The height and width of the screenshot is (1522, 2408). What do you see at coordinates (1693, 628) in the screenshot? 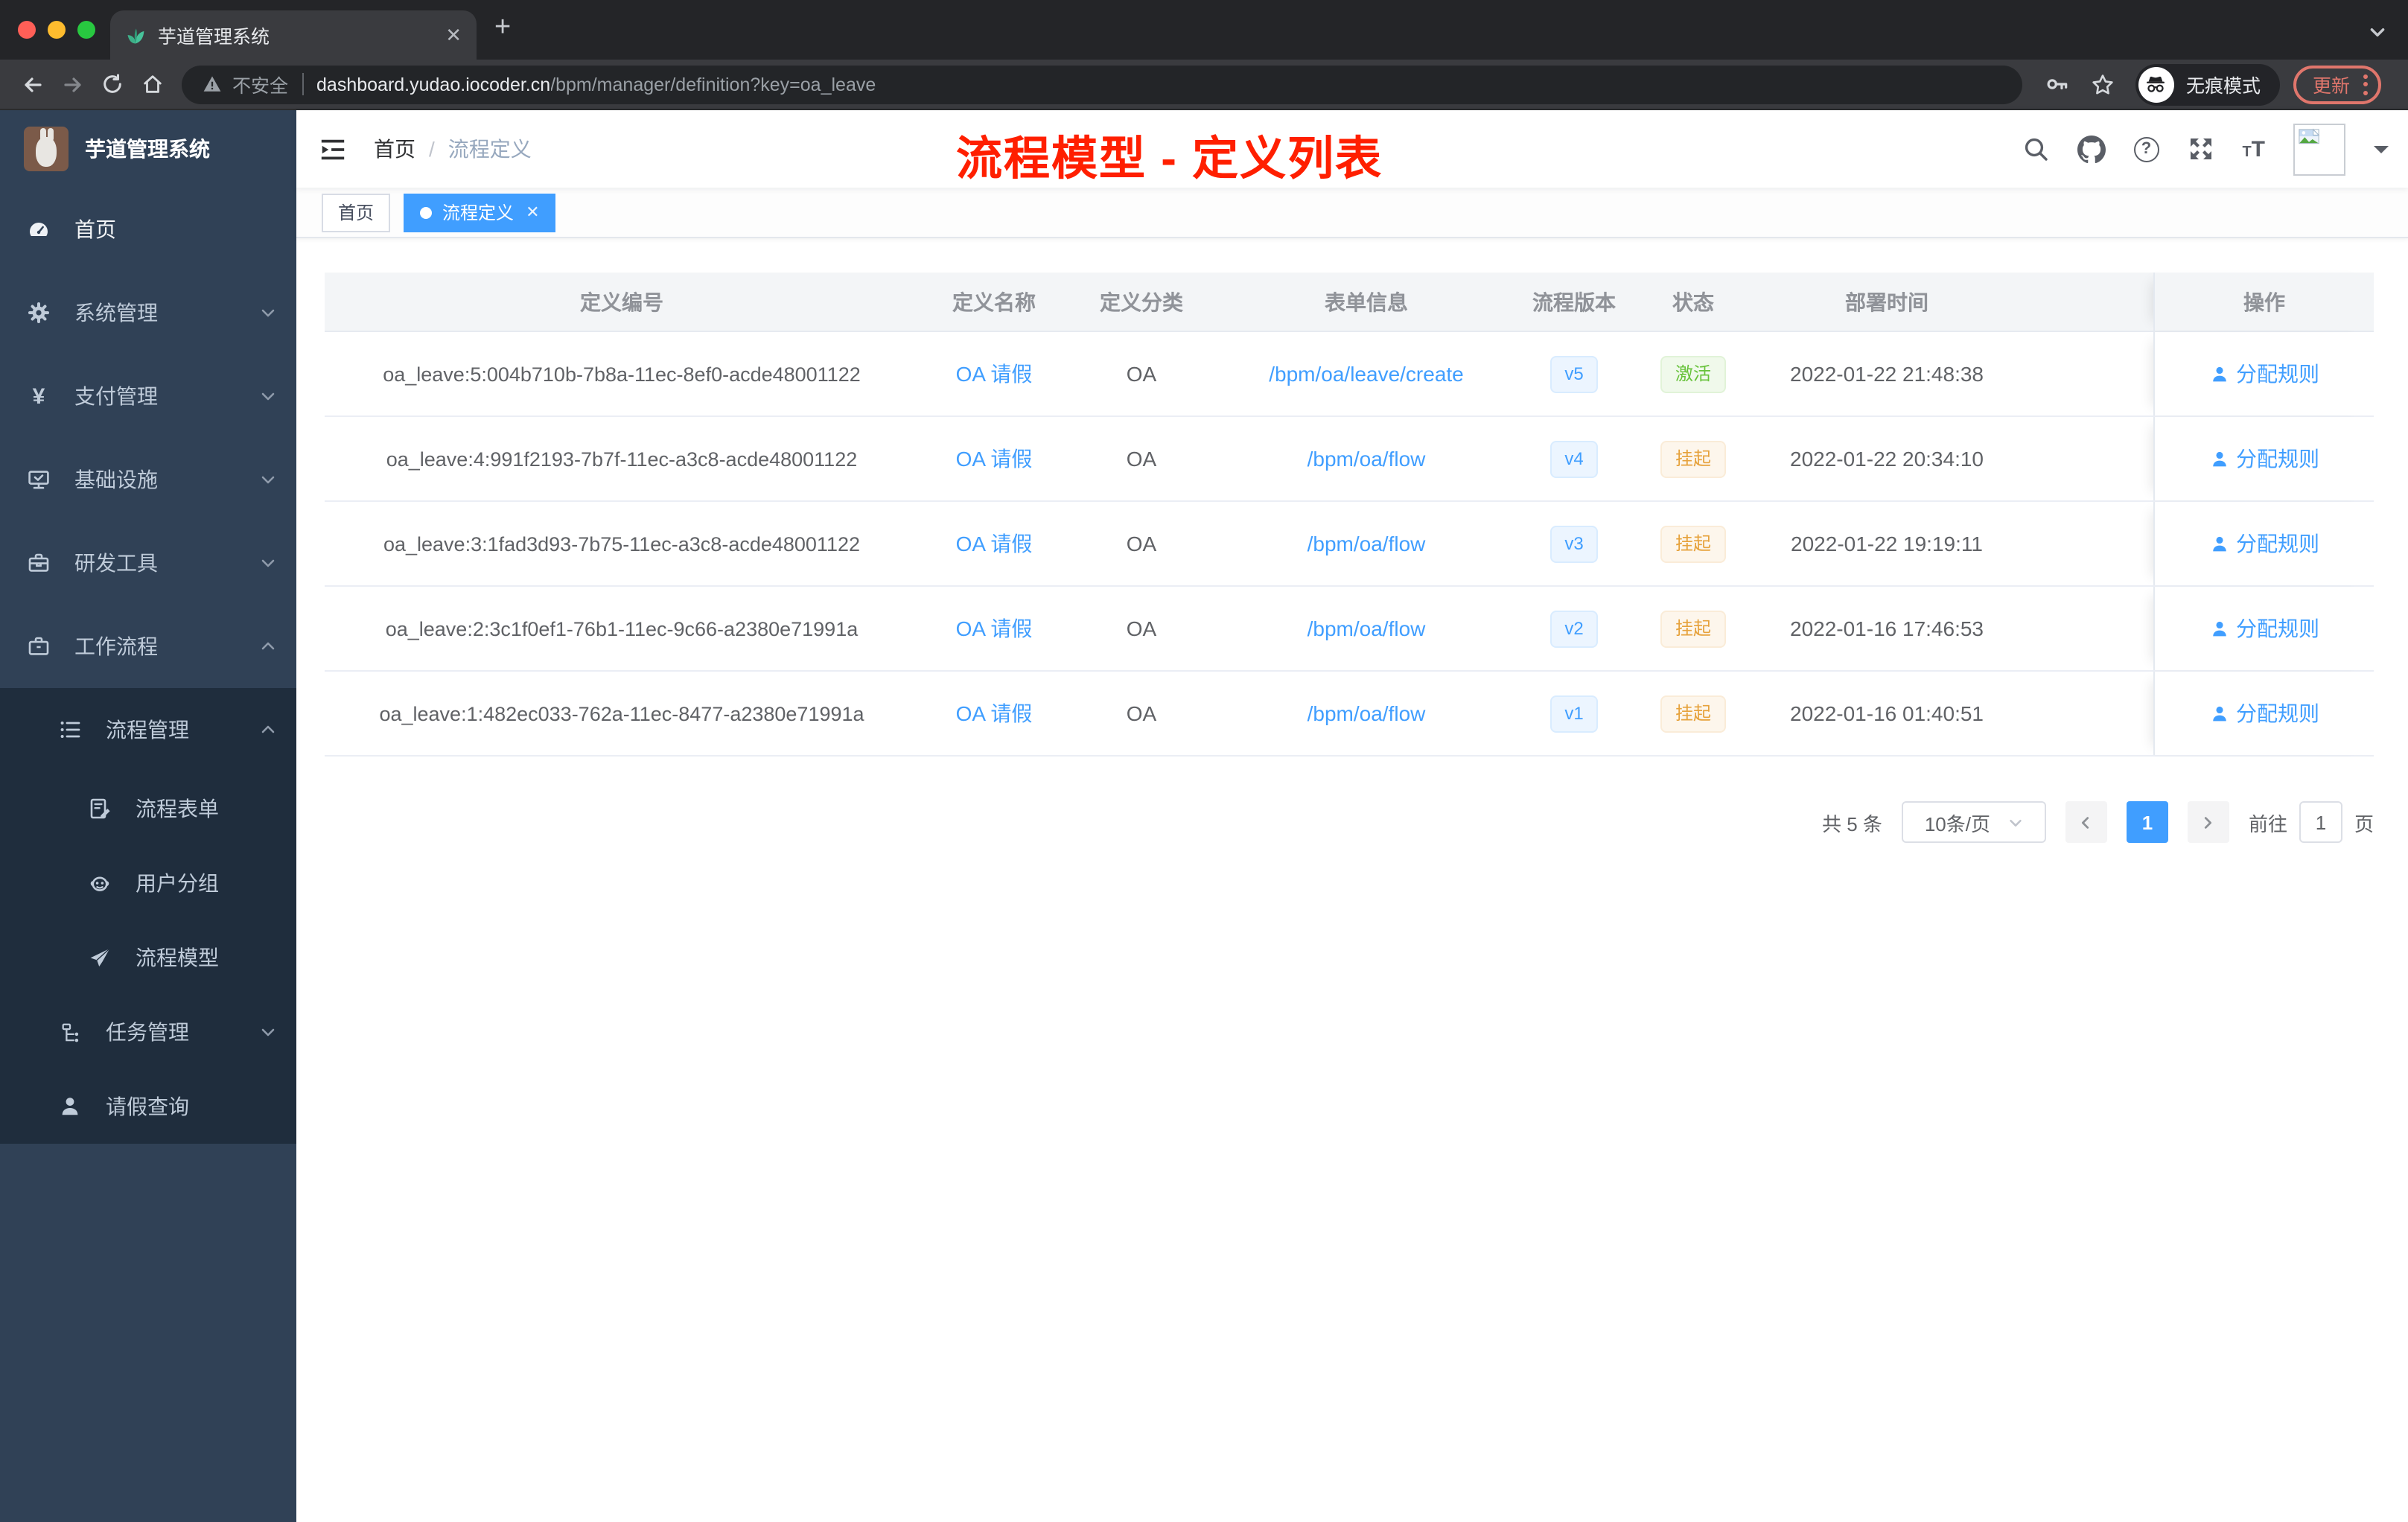
I see `status-badge: 挂起` at bounding box center [1693, 628].